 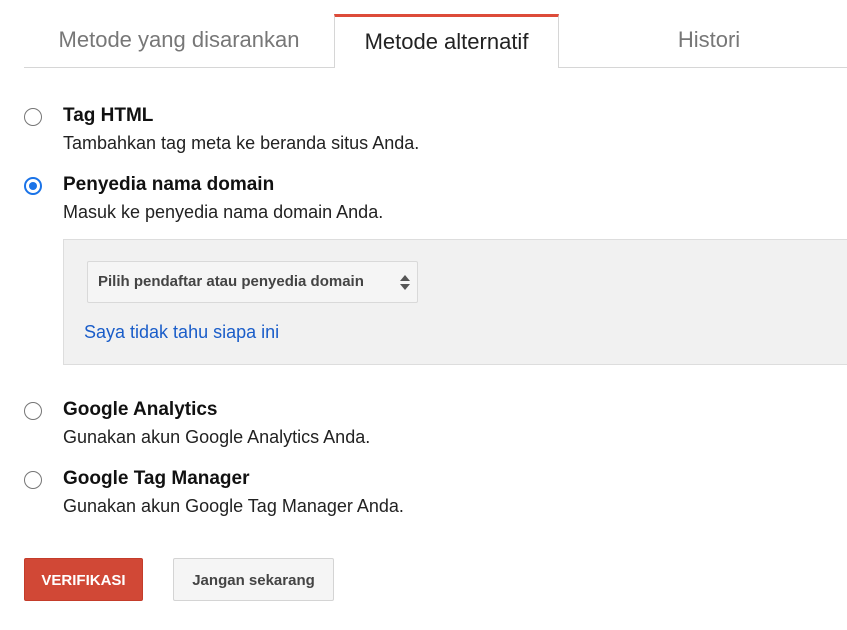 What do you see at coordinates (181, 332) in the screenshot?
I see `unknown-provider-link: Saya tidak tahu siapa ini` at bounding box center [181, 332].